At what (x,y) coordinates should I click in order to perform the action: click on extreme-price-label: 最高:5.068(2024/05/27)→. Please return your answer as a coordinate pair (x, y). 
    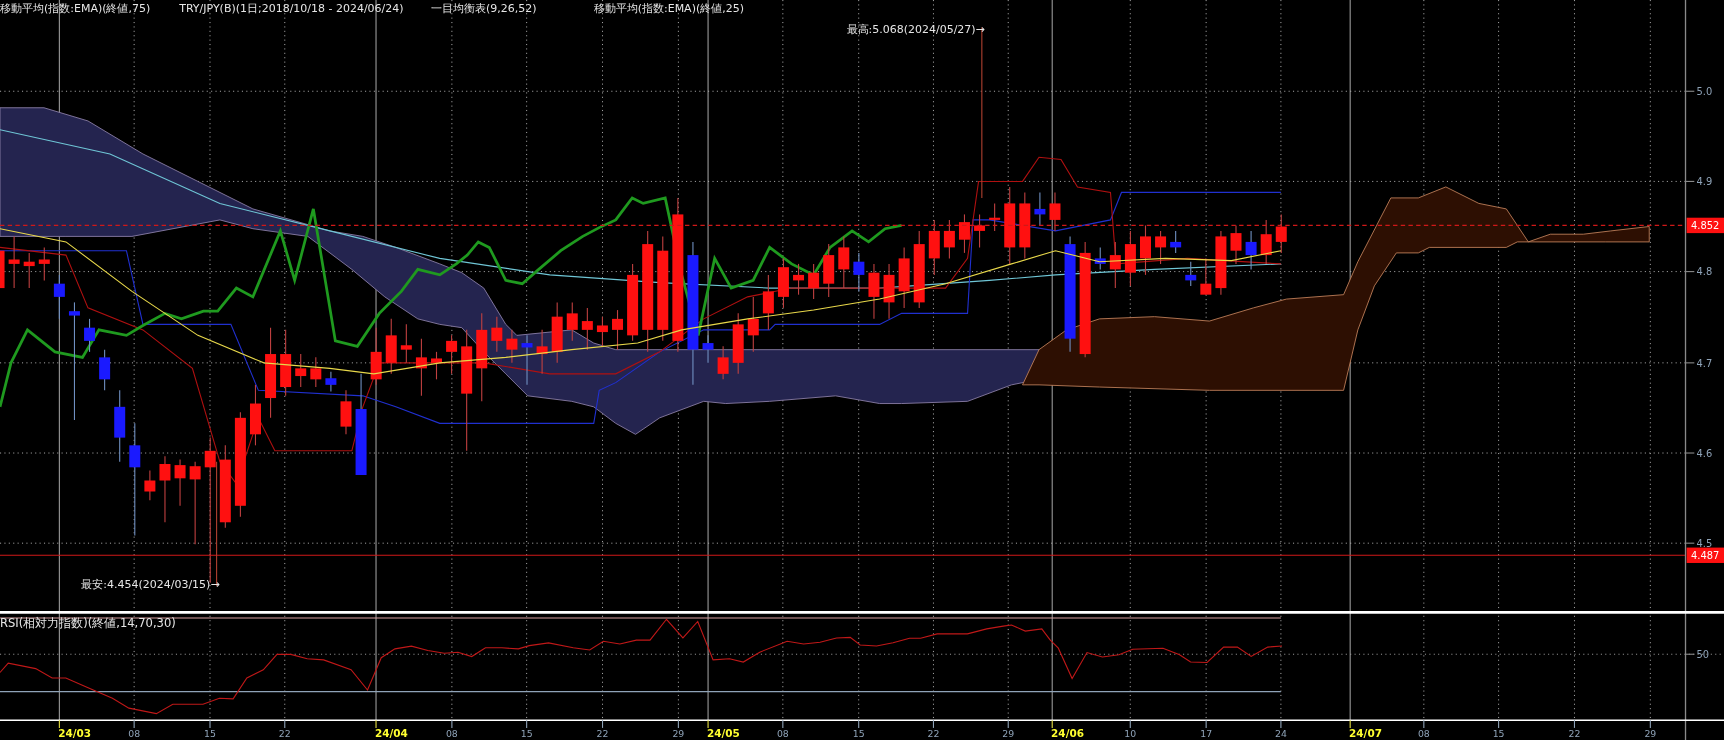
    Looking at the image, I should click on (915, 29).